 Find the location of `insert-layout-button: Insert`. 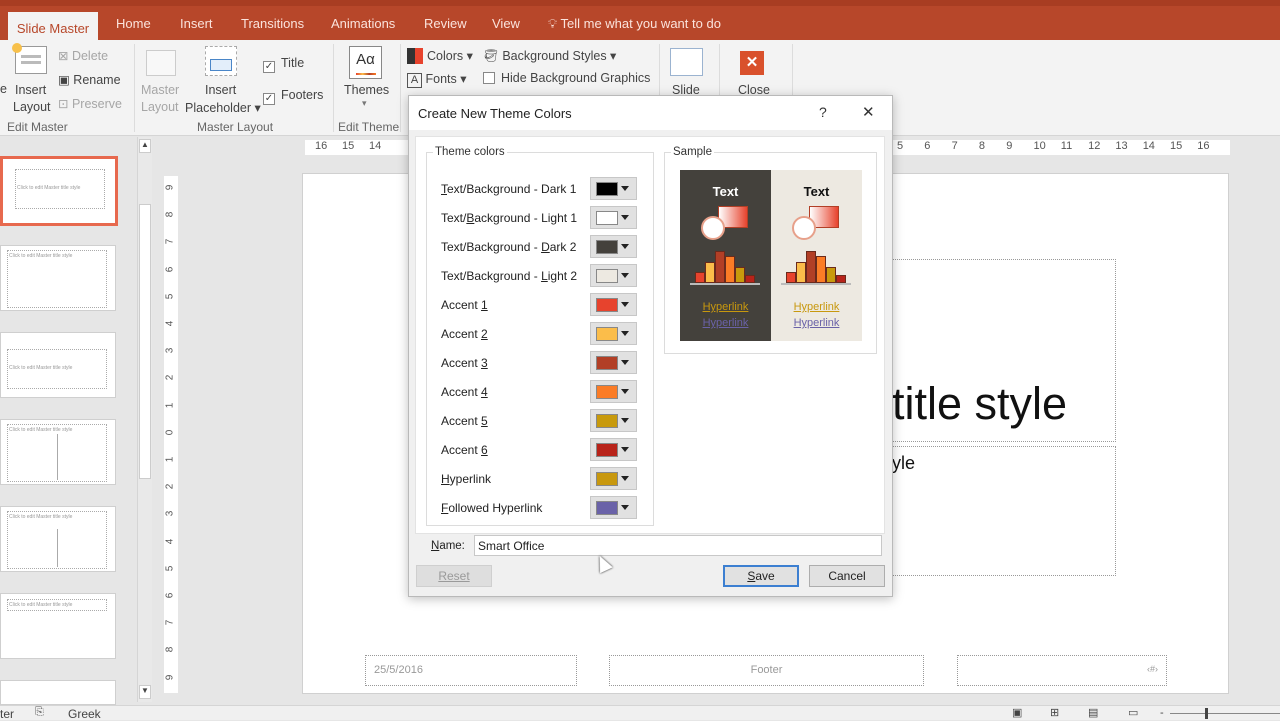

insert-layout-button: Insert is located at coordinates (30, 90).